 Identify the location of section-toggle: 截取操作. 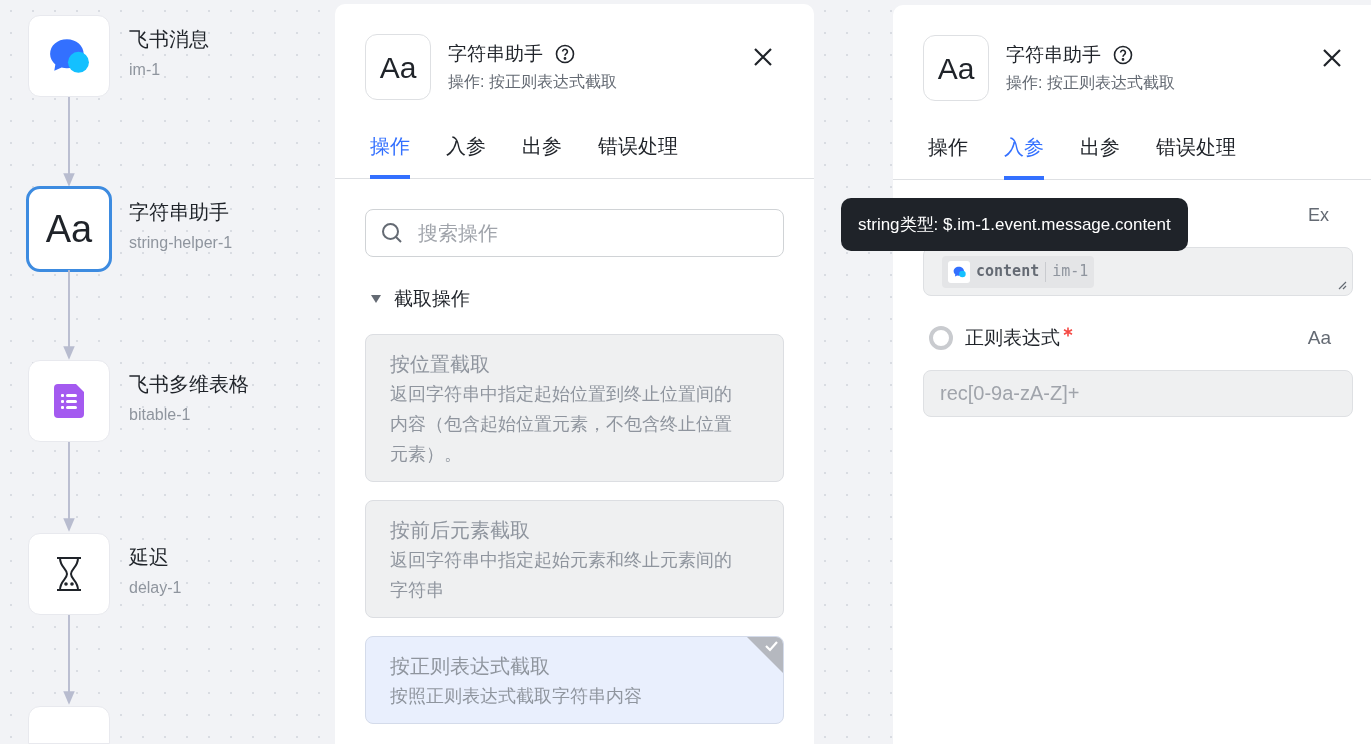
(574, 299).